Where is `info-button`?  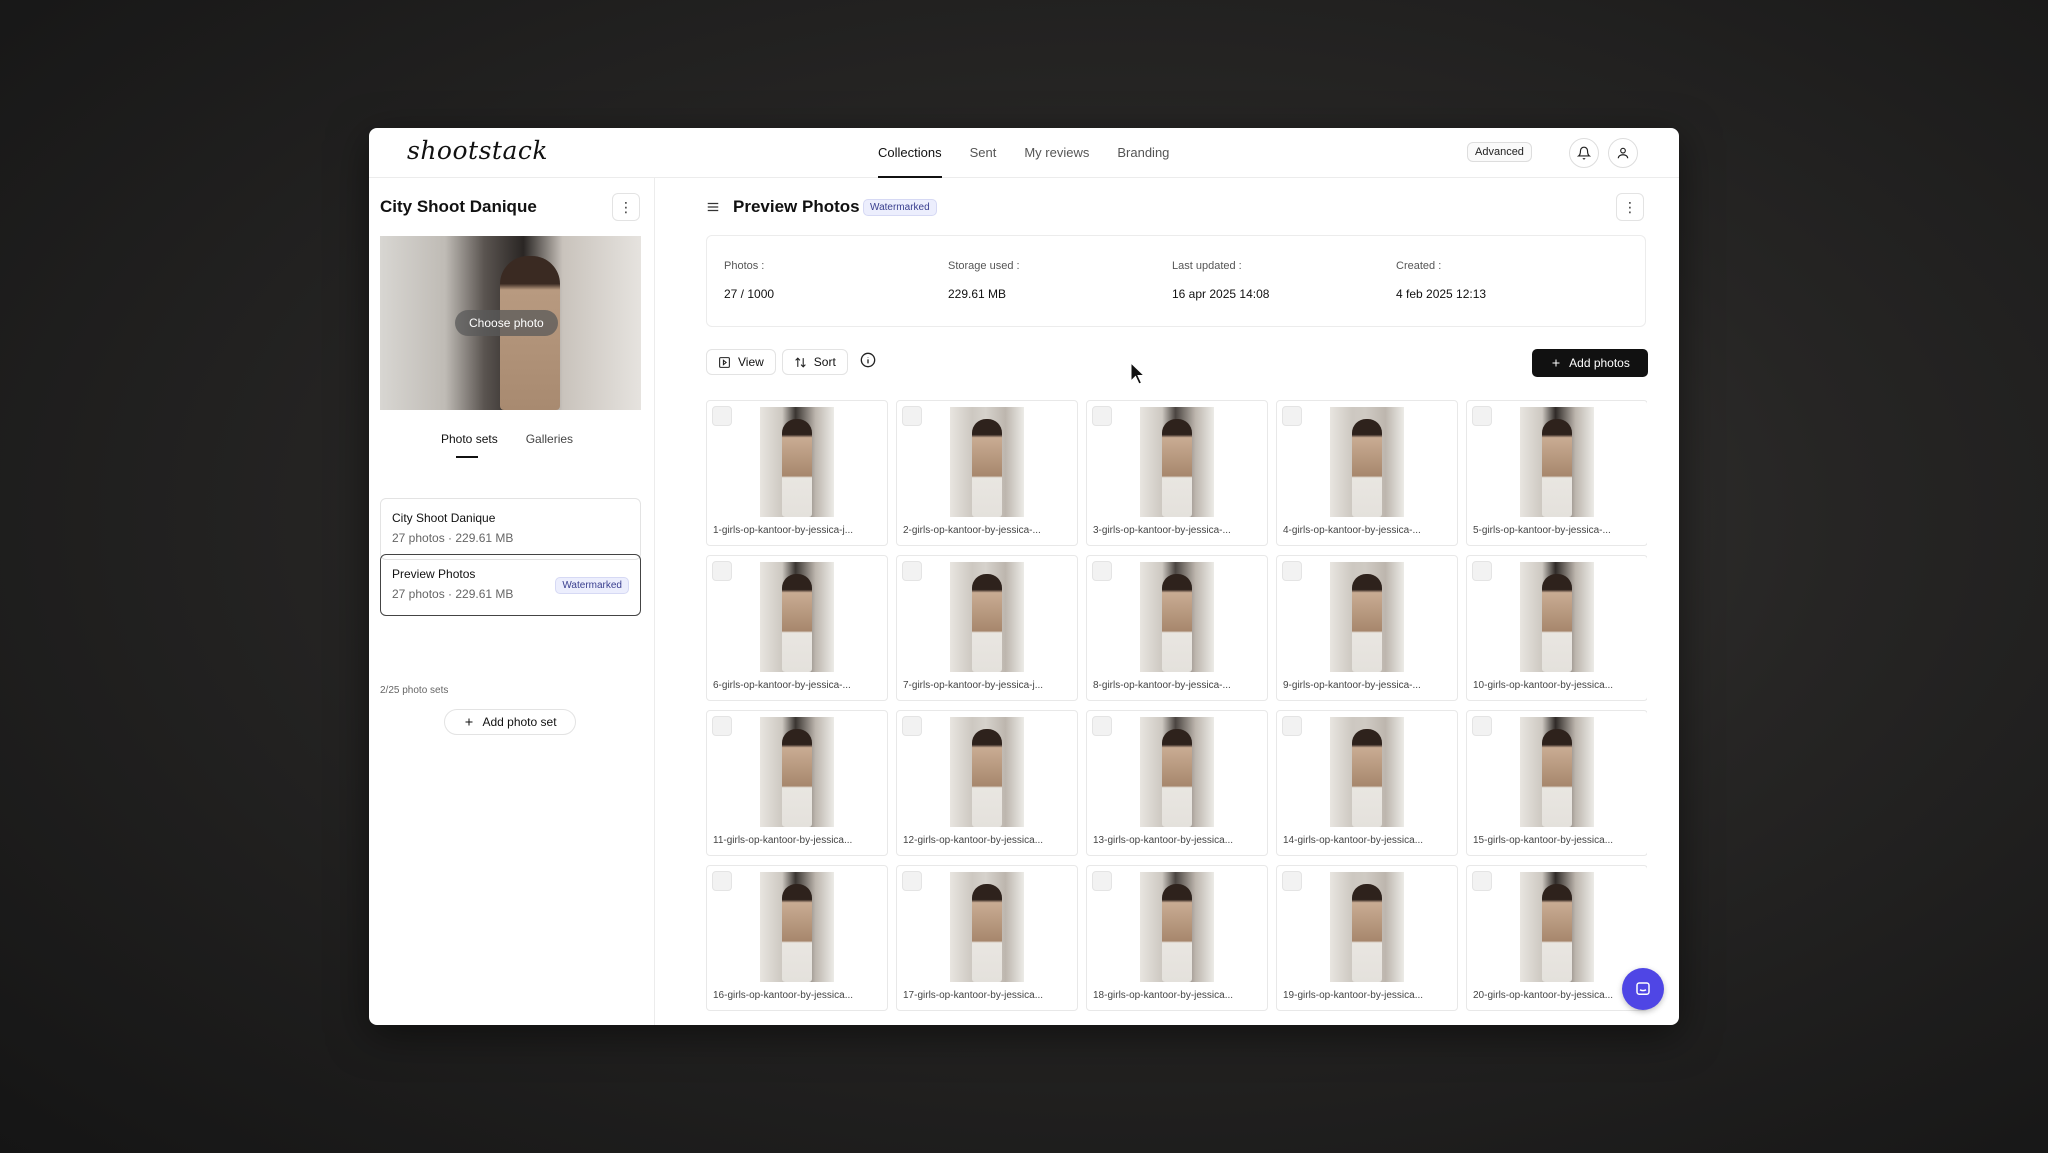
info-button is located at coordinates (868, 362).